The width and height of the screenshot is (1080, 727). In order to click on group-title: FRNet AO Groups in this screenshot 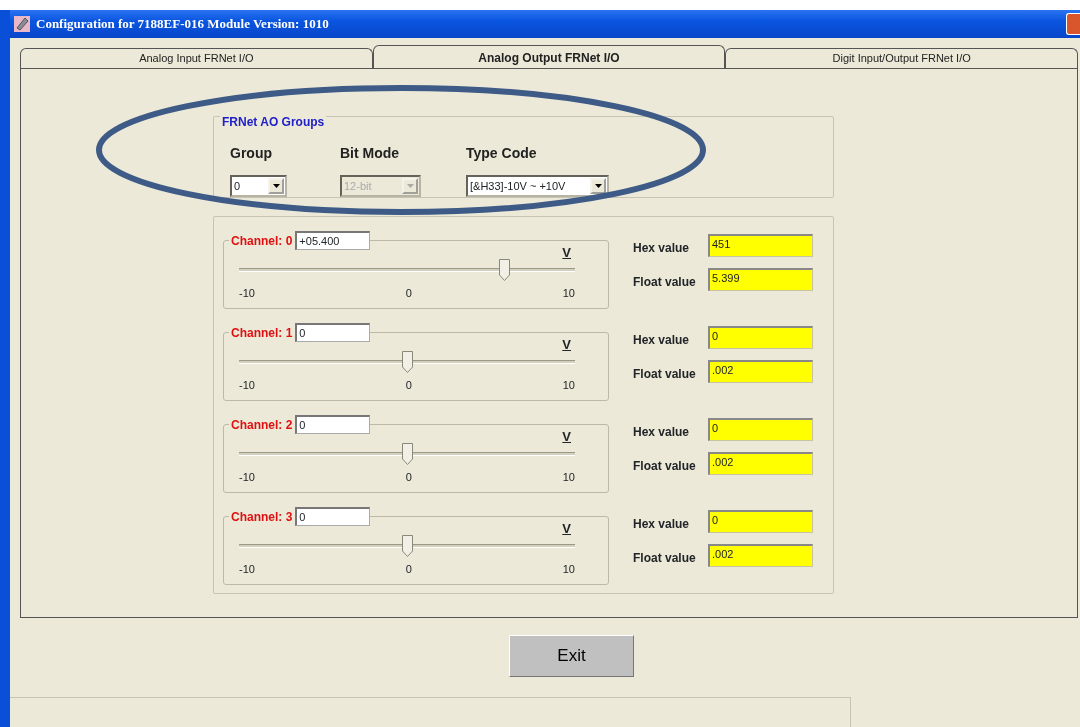, I will do `click(273, 122)`.